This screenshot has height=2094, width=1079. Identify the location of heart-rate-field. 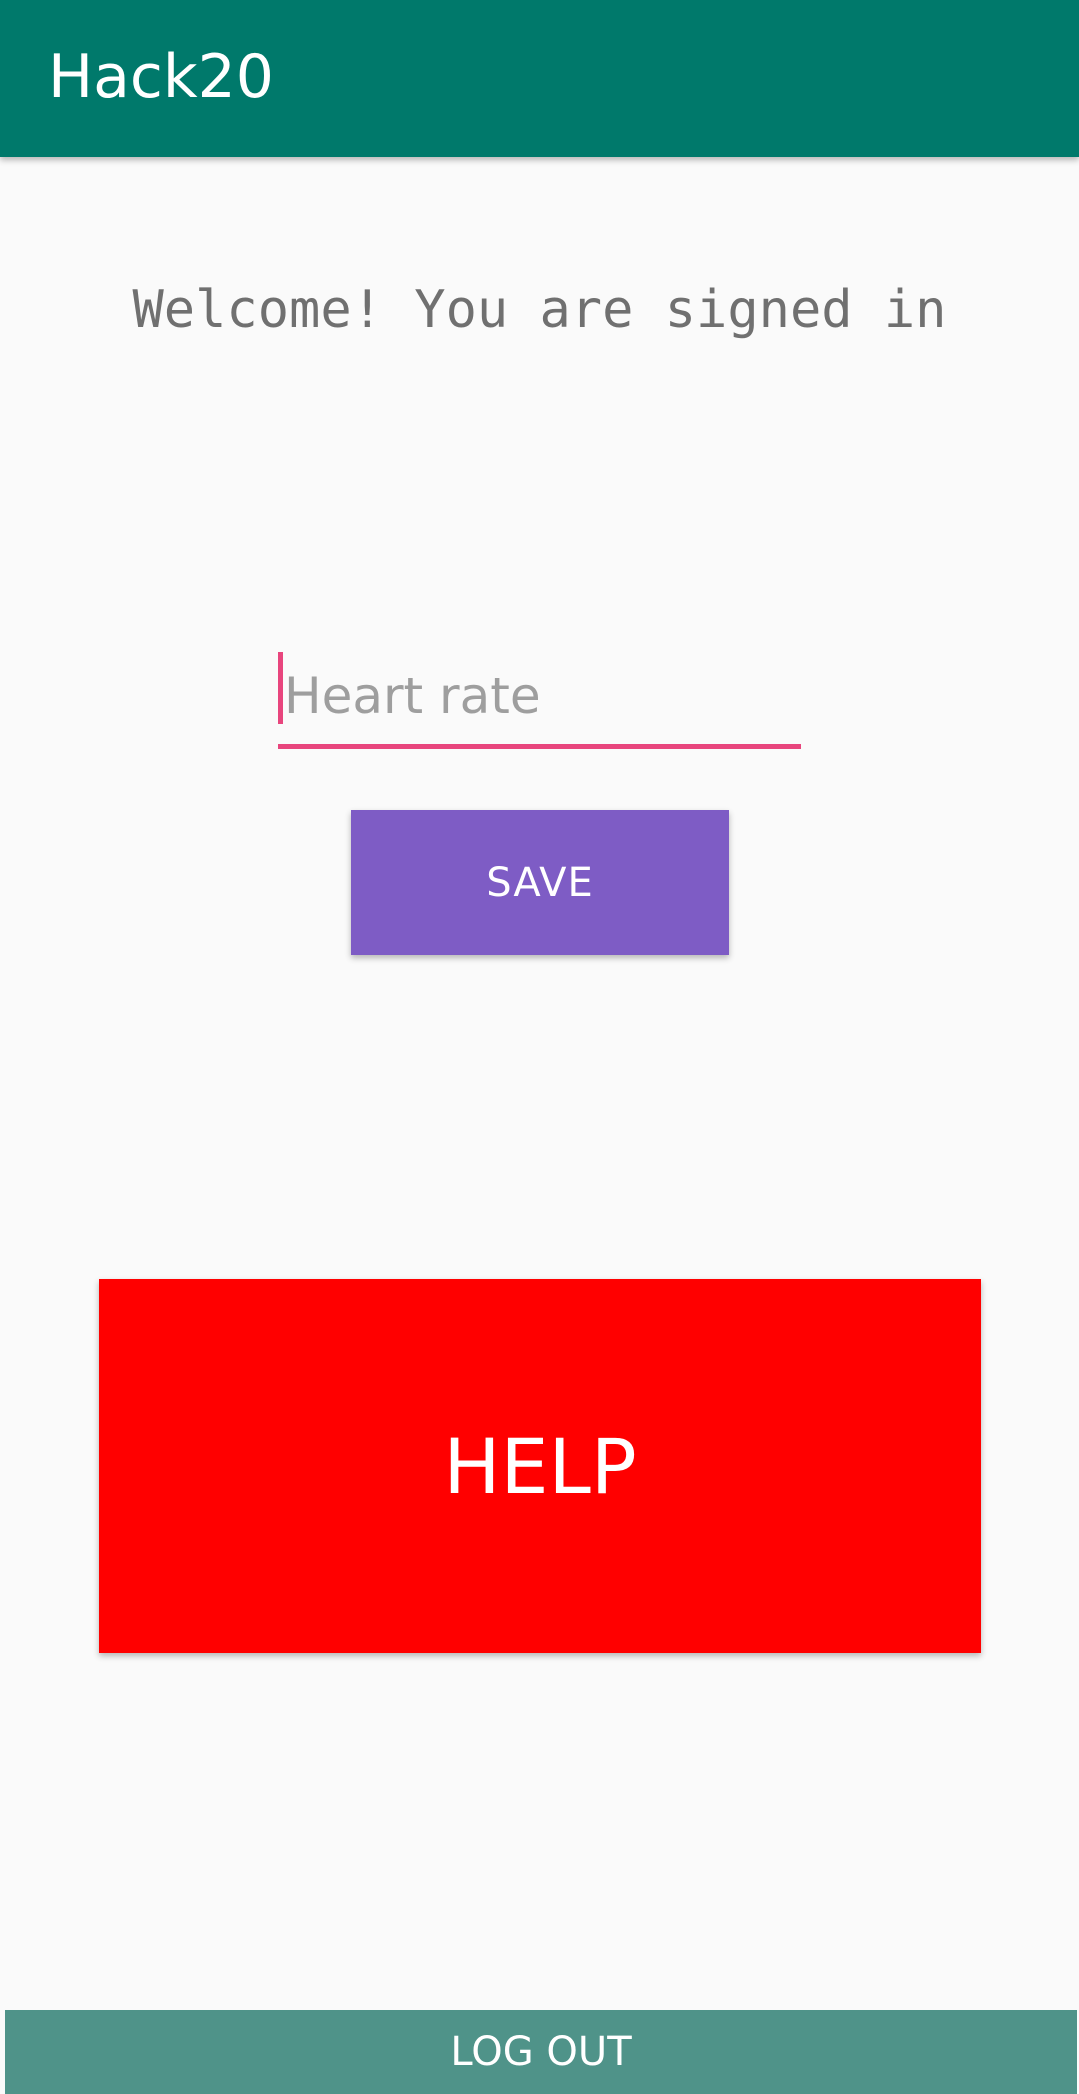
(539, 699).